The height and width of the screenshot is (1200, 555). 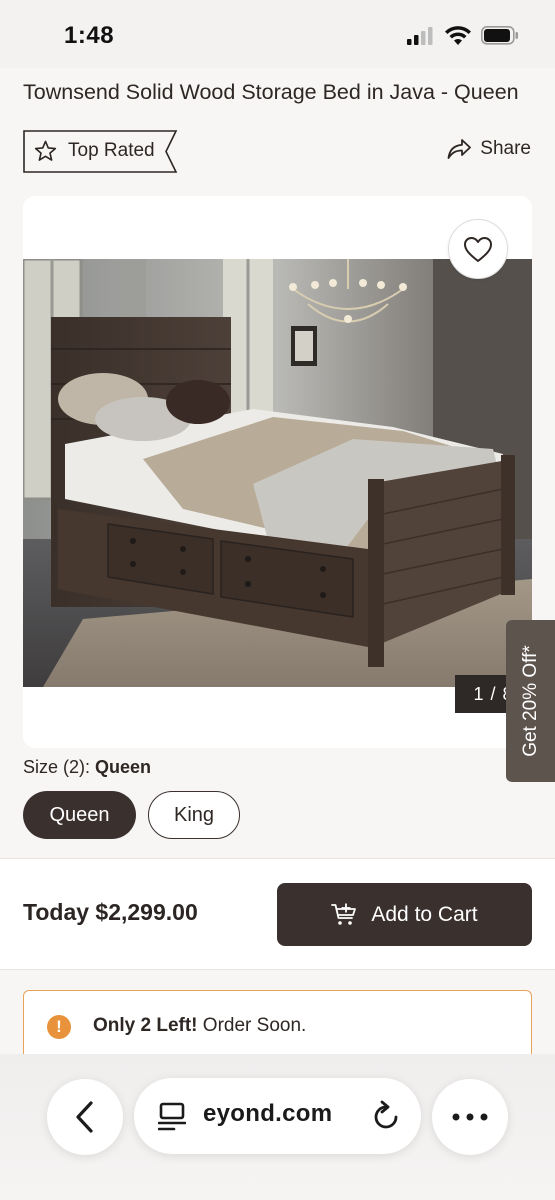 I want to click on star-icon, so click(x=45, y=150).